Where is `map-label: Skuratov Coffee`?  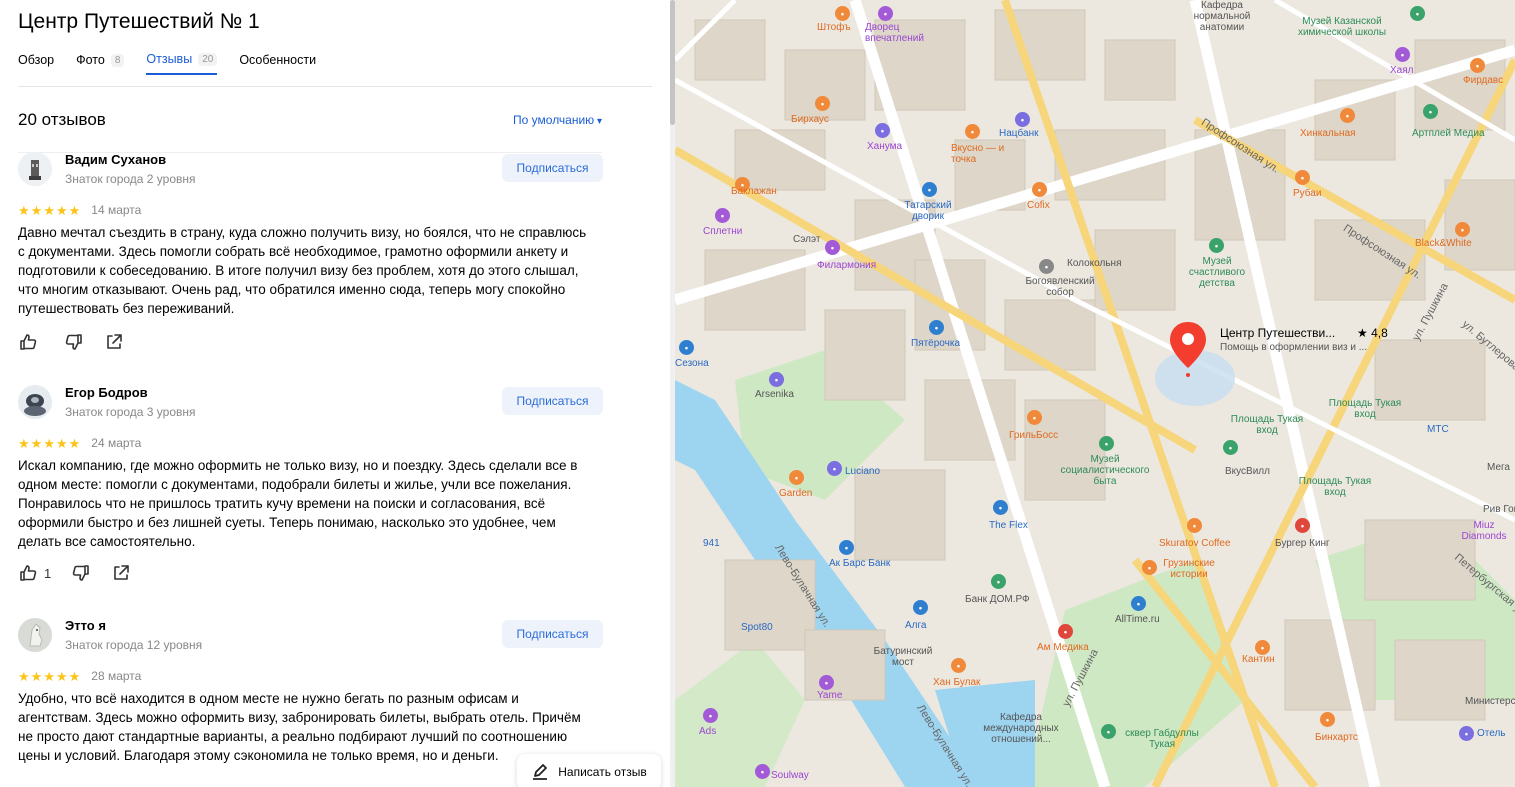 map-label: Skuratov Coffee is located at coordinates (1195, 543).